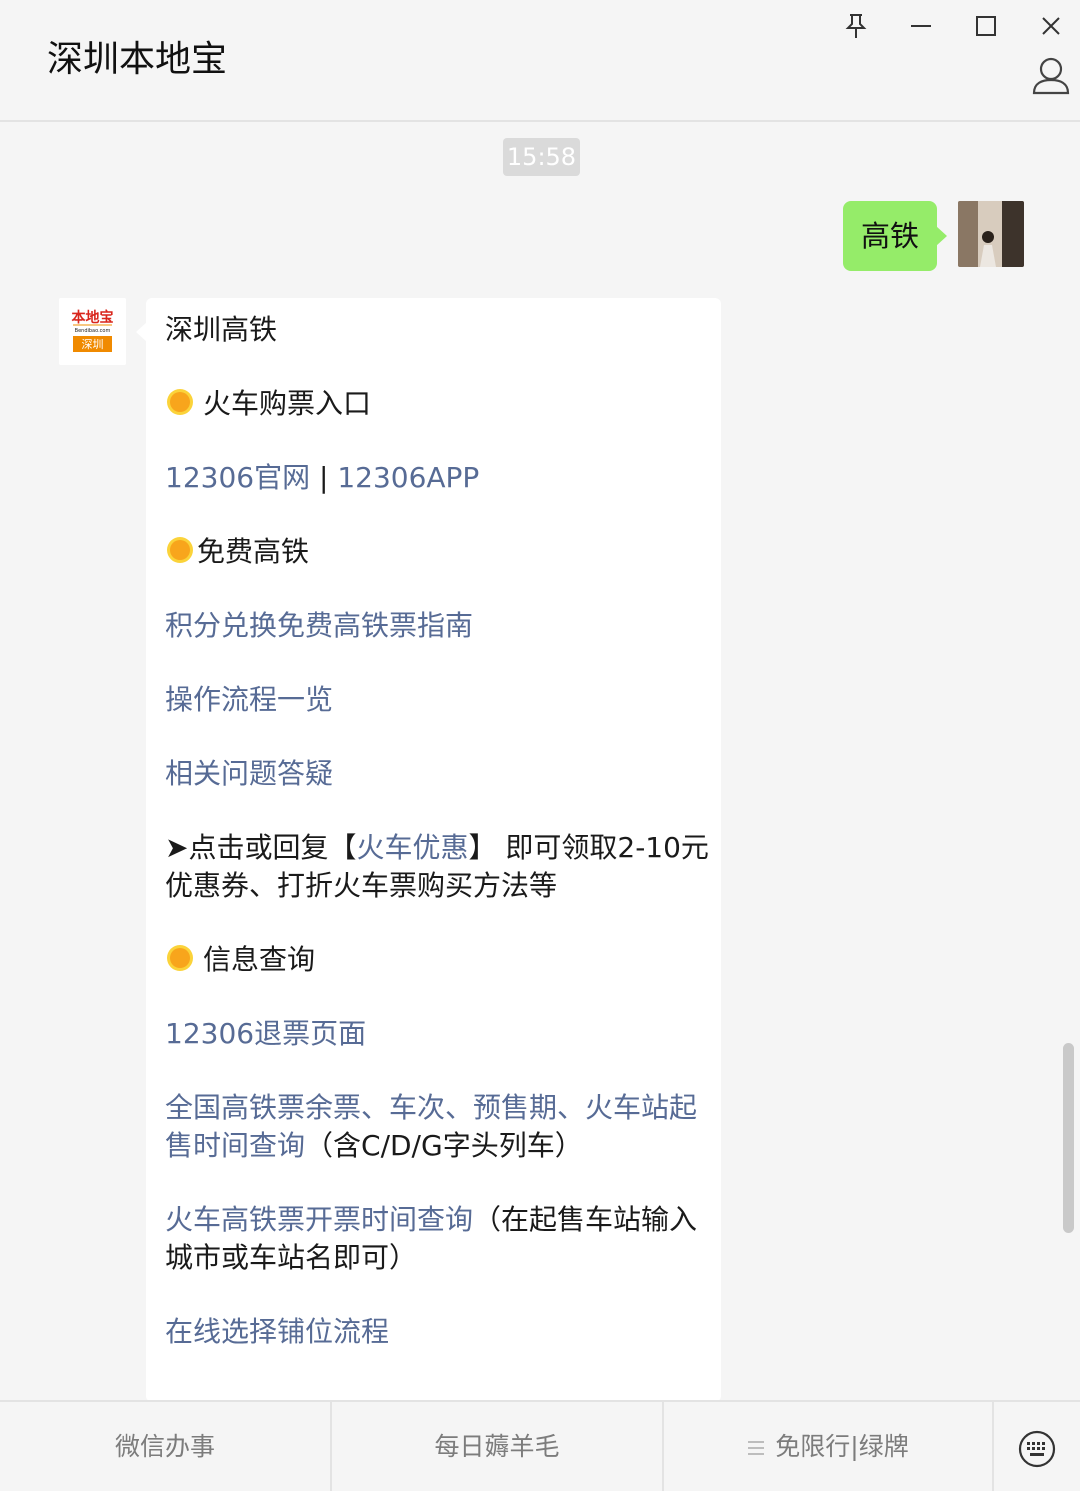  Describe the element at coordinates (235, 1145) in the screenshot. I see `link-national-query-2: 售时间查询` at that location.